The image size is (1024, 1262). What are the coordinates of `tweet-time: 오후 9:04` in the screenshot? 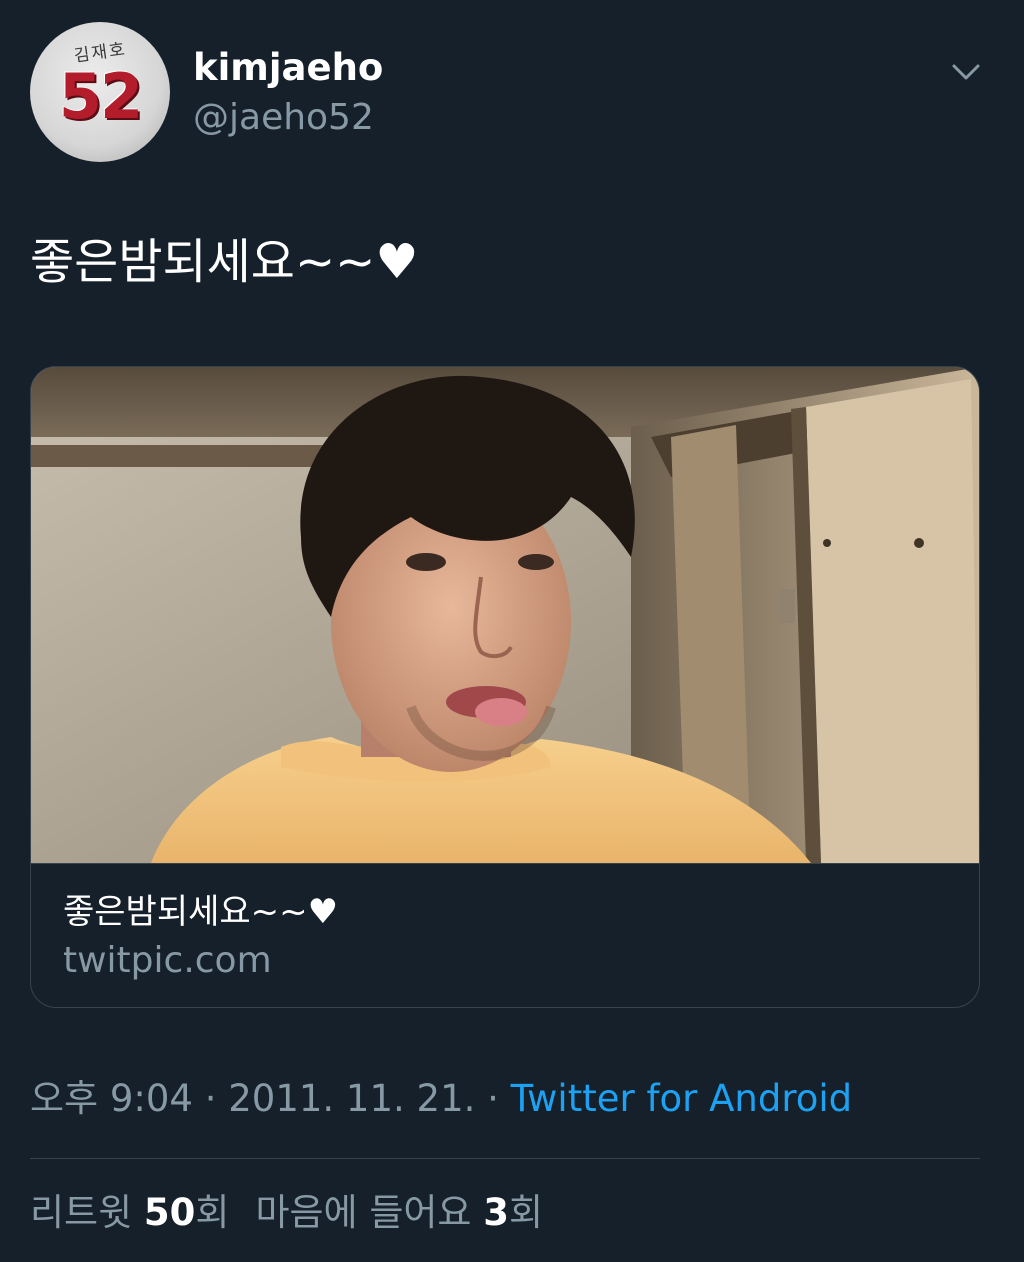 It's located at (111, 1098).